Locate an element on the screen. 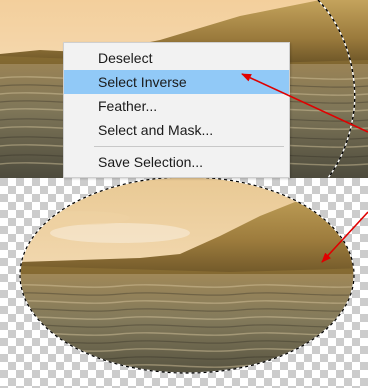 The width and height of the screenshot is (368, 388). menu-separator is located at coordinates (189, 146).